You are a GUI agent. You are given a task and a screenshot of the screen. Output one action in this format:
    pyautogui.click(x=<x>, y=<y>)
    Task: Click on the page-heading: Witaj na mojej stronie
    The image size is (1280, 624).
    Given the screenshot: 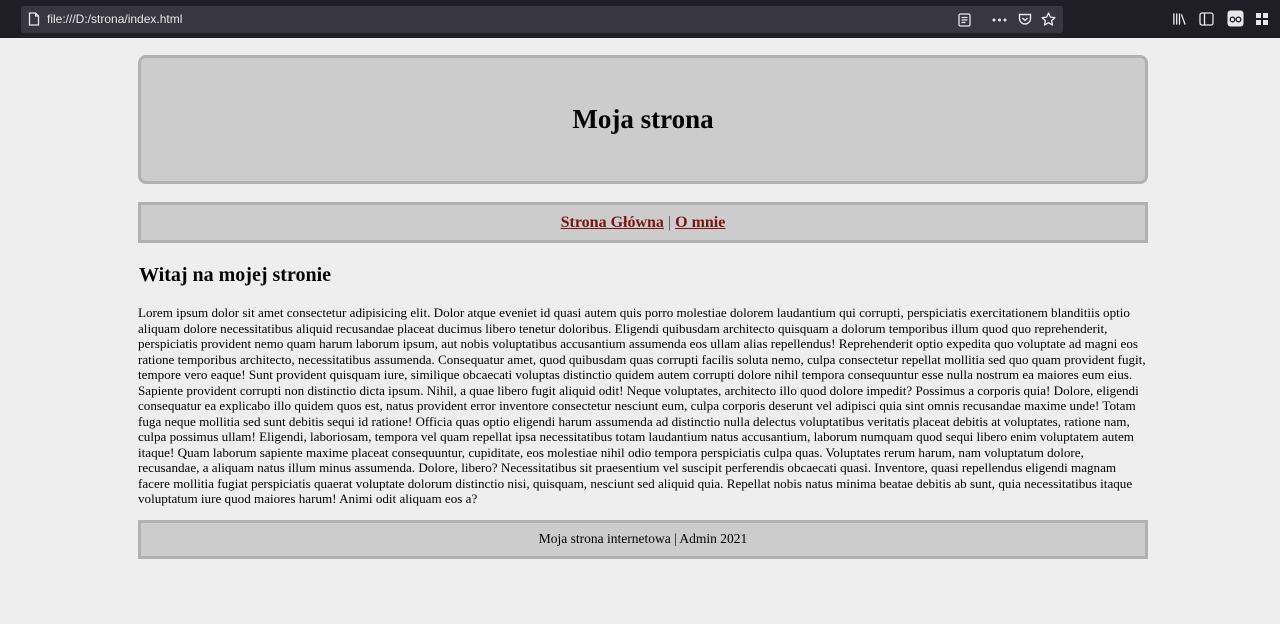 What is the action you would take?
    pyautogui.click(x=235, y=275)
    